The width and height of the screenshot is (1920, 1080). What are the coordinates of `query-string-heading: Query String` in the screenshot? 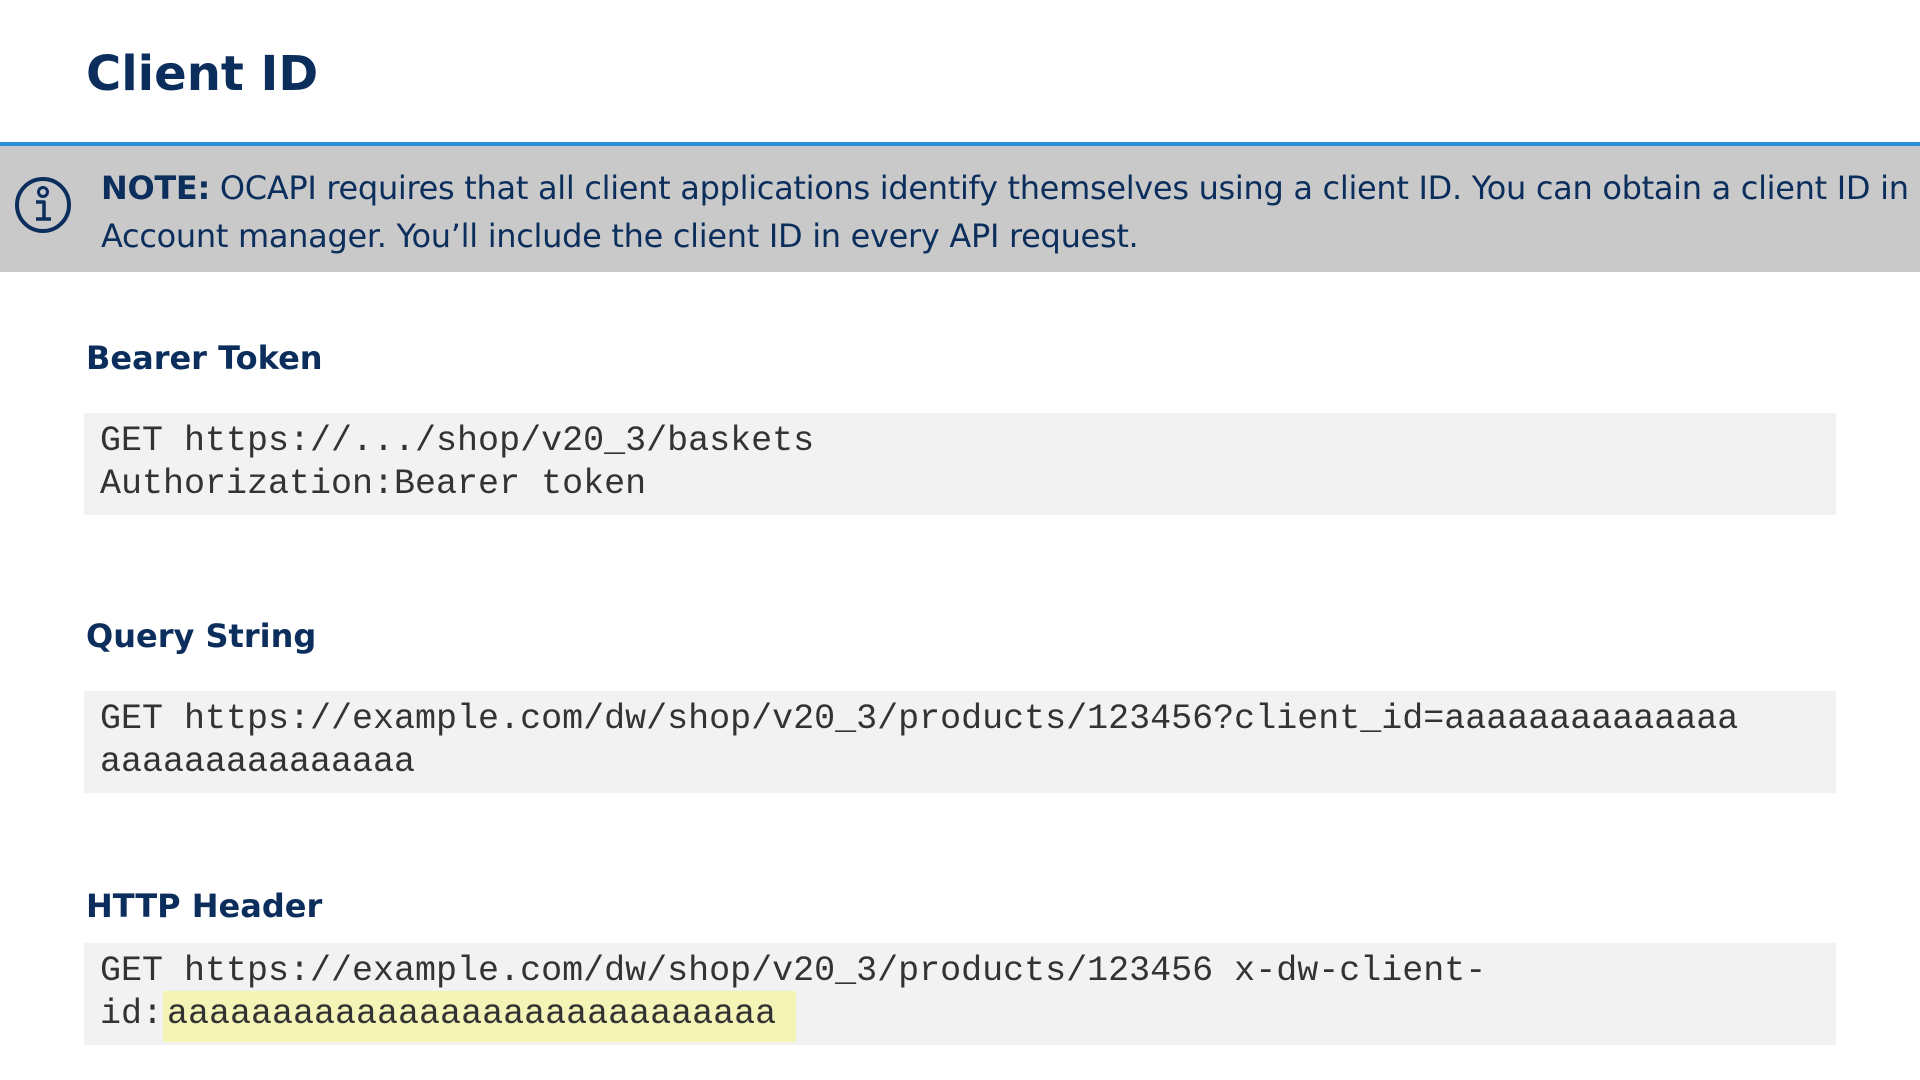 It's located at (201, 636).